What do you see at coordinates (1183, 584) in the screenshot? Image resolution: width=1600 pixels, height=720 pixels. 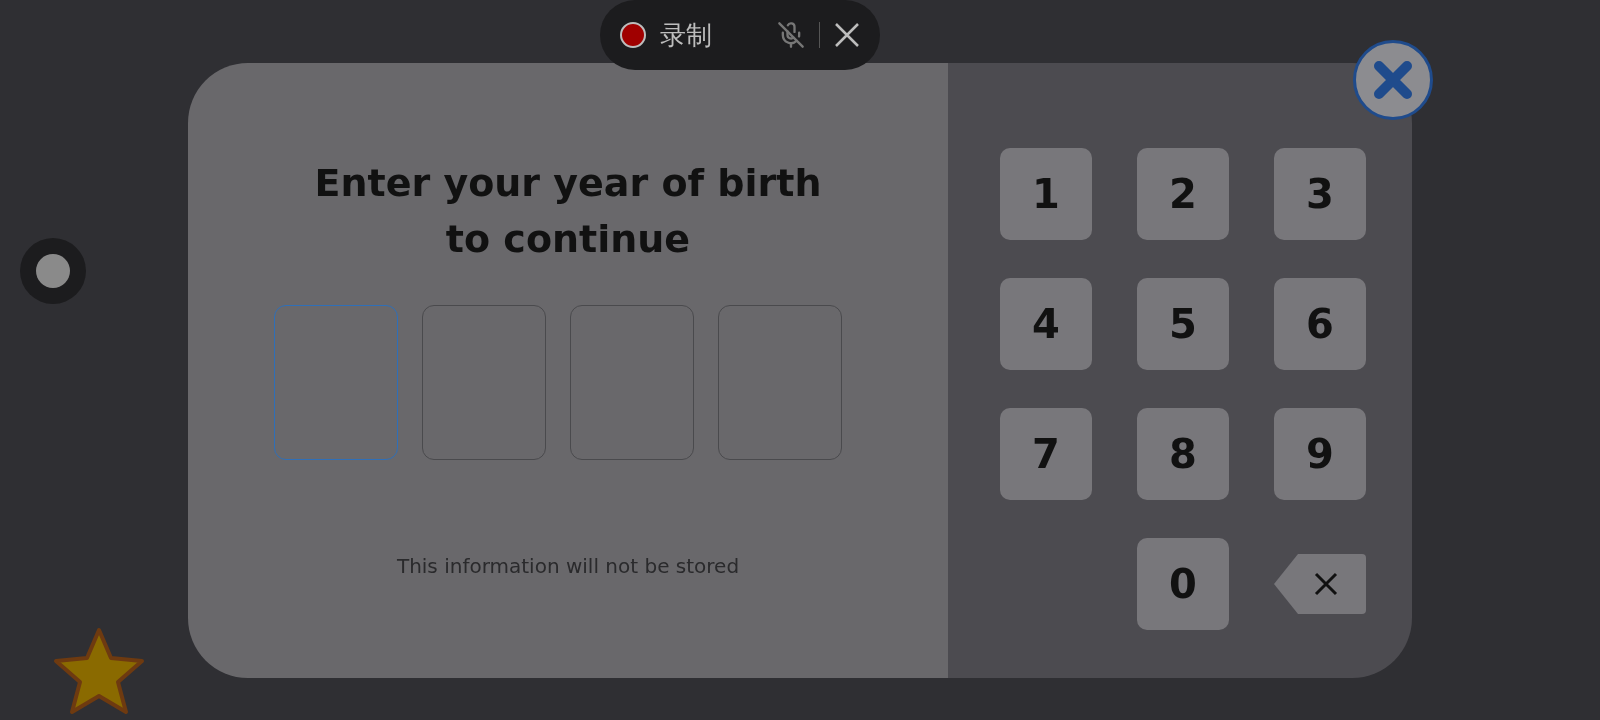 I see `digit-key: 0` at bounding box center [1183, 584].